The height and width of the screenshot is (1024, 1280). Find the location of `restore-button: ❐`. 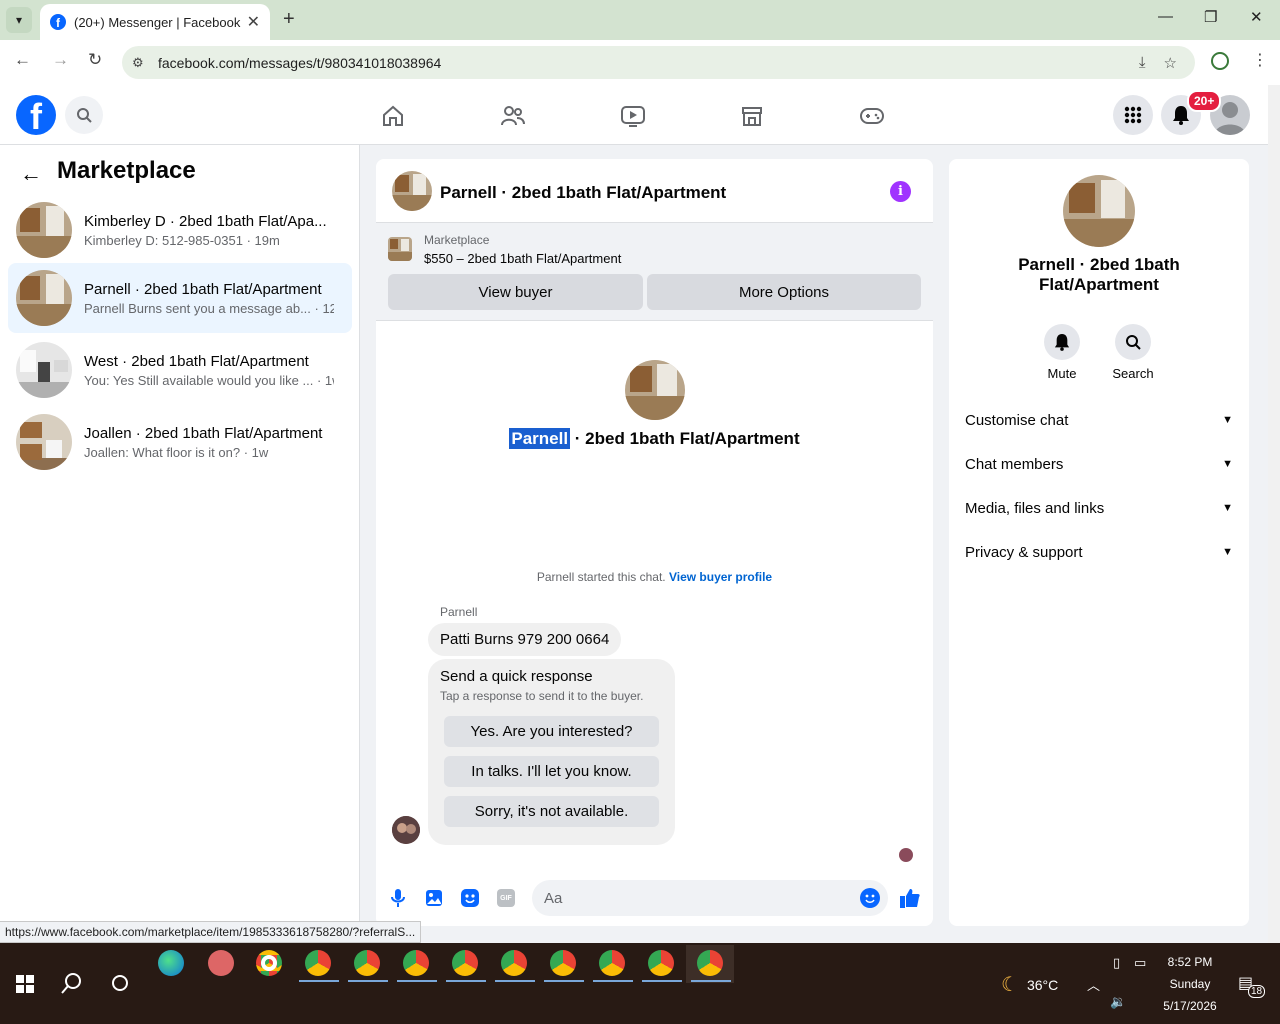

restore-button: ❐ is located at coordinates (1210, 17).